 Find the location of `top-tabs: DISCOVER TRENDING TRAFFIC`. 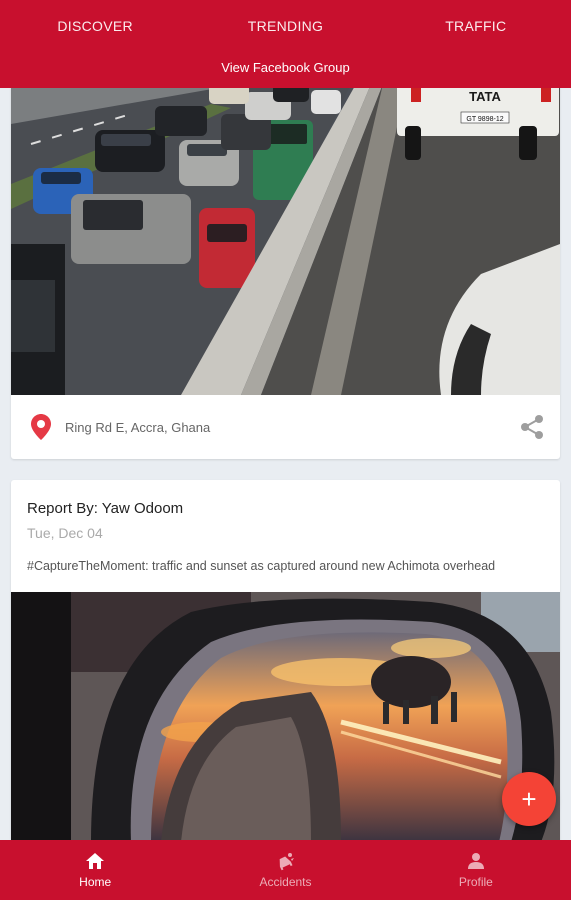

top-tabs: DISCOVER TRENDING TRAFFIC is located at coordinates (285, 26).